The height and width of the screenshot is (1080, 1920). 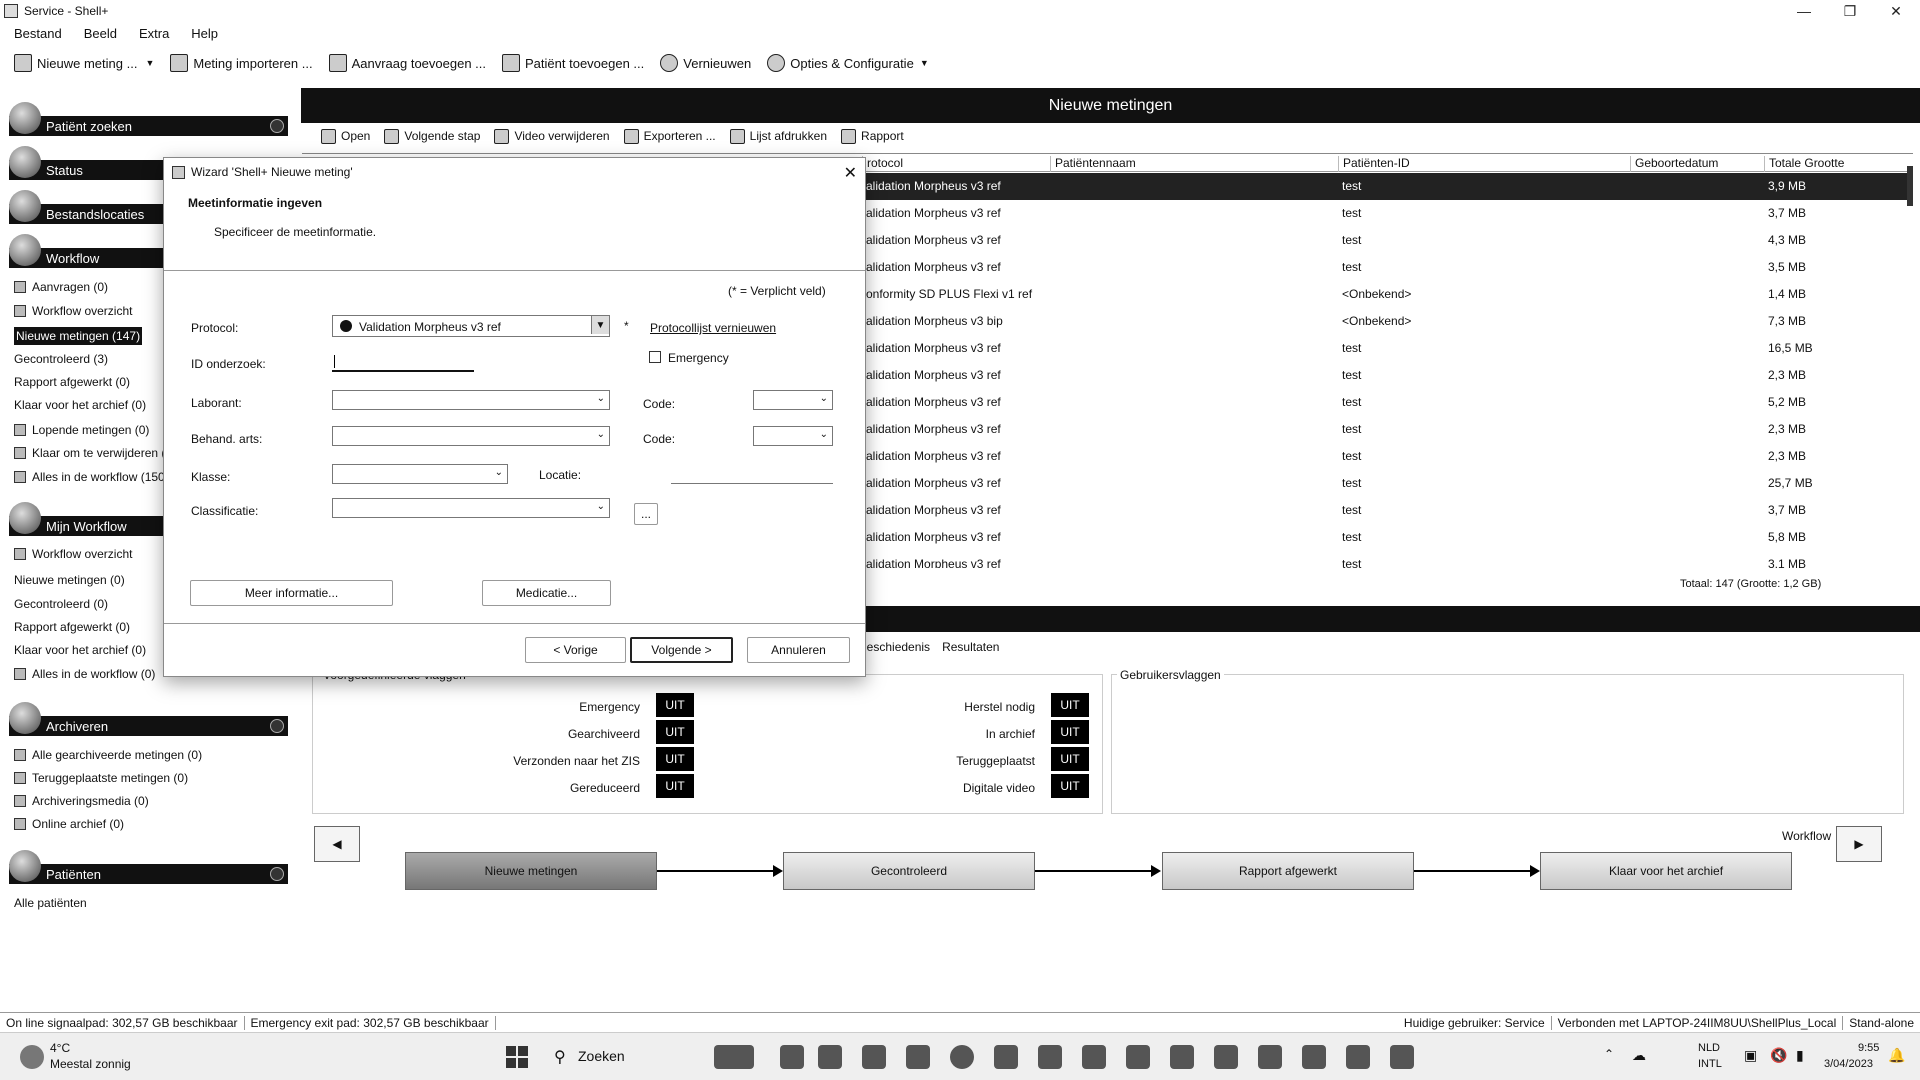 I want to click on col-protocol: rotocol, so click(x=882, y=164).